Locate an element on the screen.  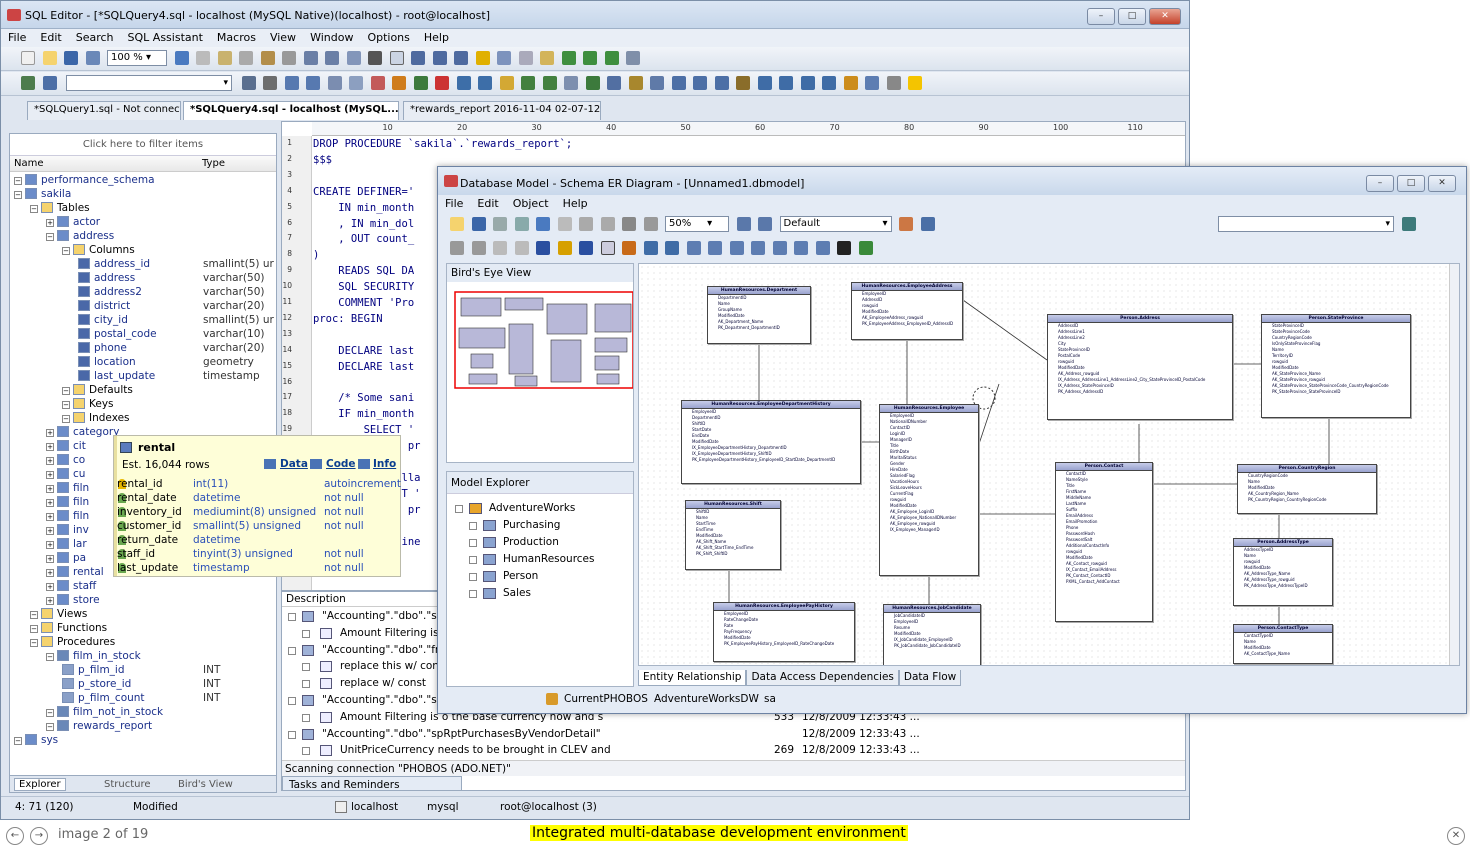
tree-item: − rewards_report is located at coordinates (99, 726).